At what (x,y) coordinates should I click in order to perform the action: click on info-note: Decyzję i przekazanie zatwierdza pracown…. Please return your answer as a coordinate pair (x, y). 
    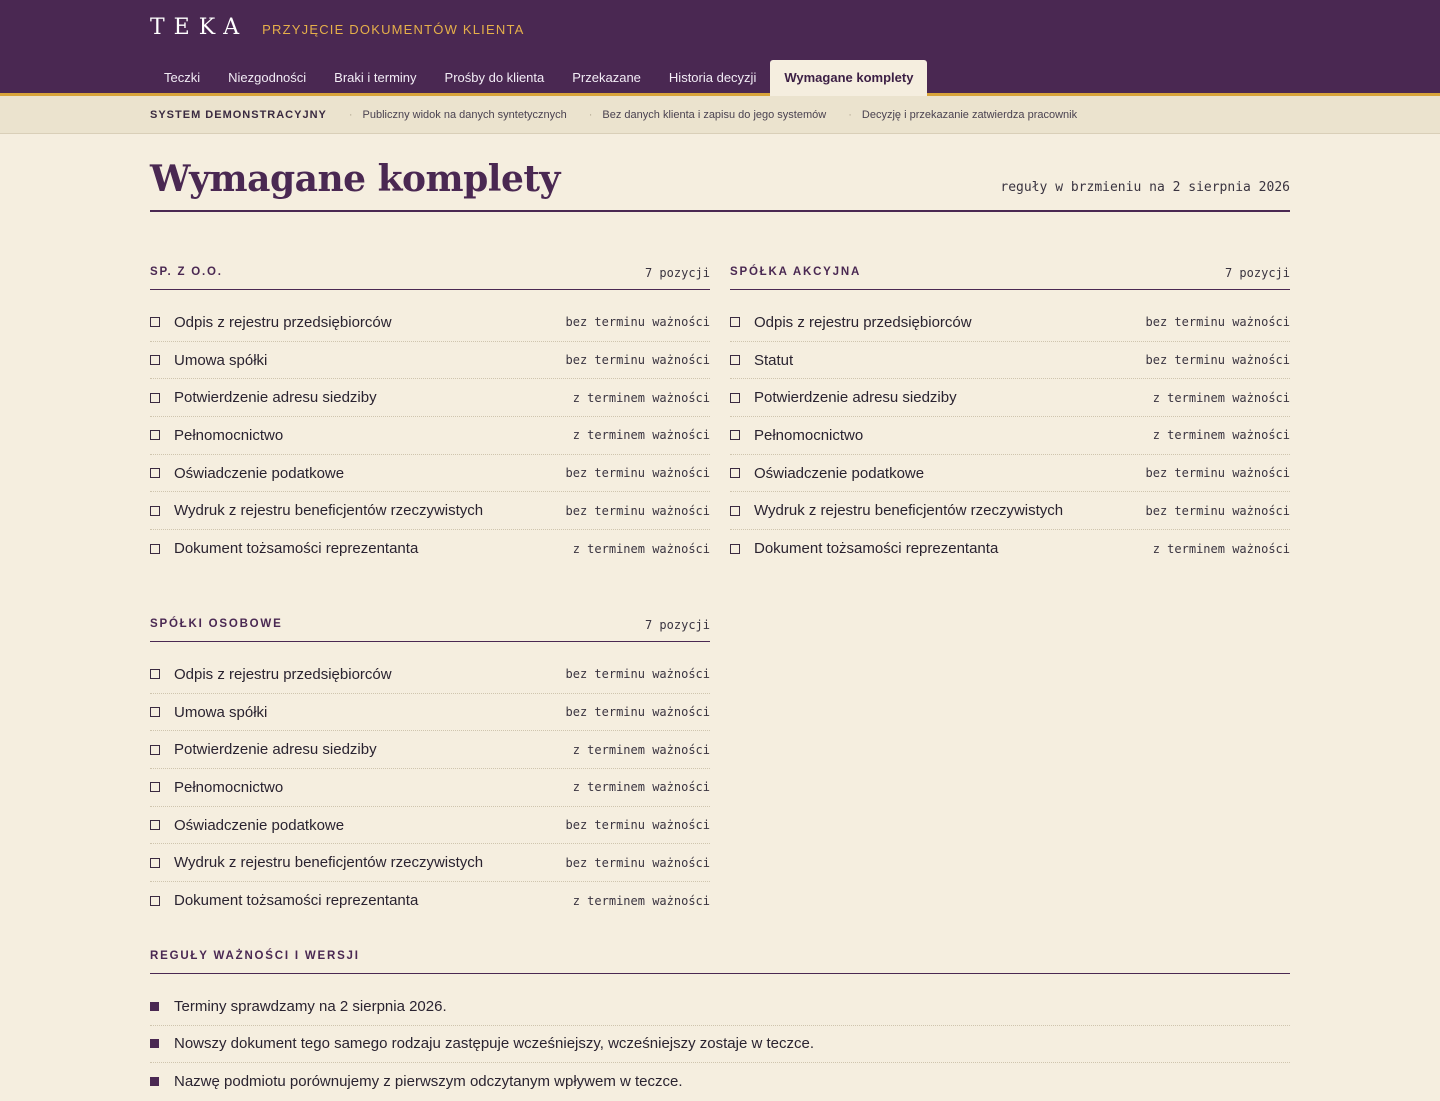
    Looking at the image, I should click on (962, 115).